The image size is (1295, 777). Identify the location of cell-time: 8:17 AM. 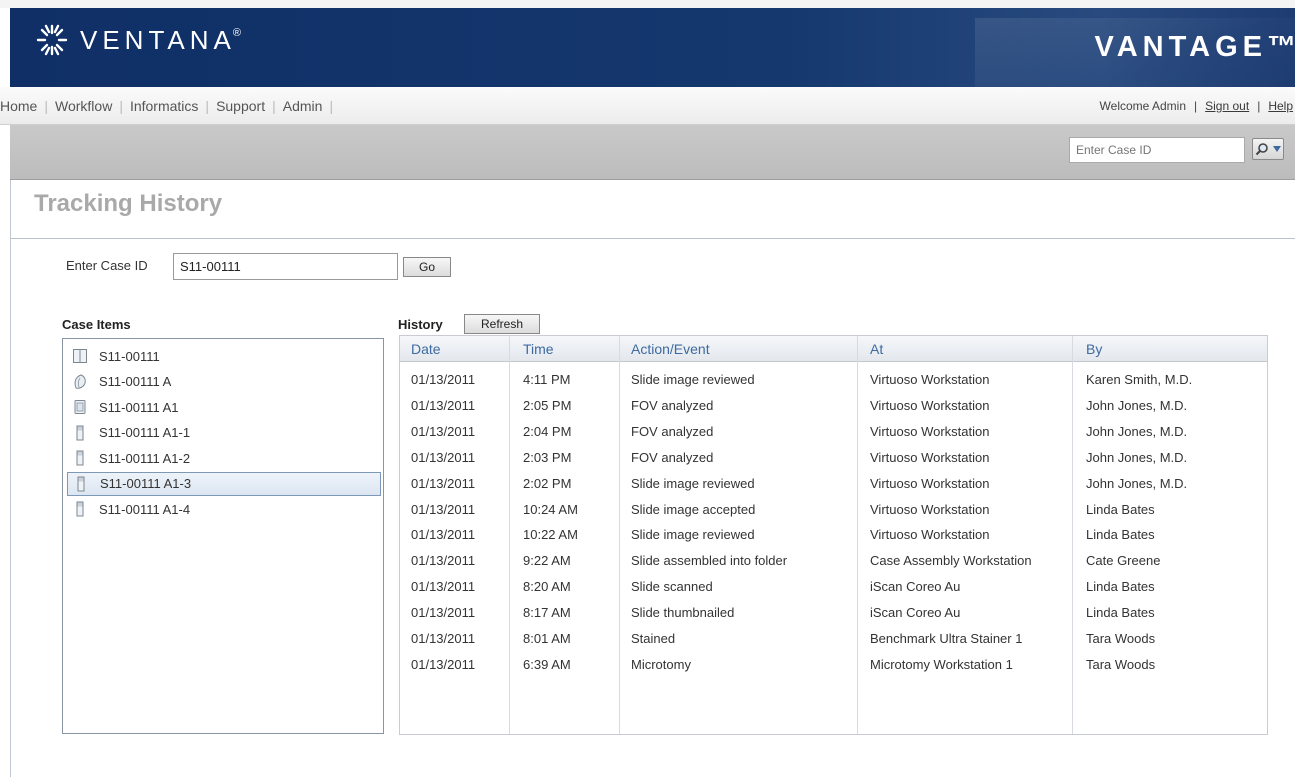
(547, 613).